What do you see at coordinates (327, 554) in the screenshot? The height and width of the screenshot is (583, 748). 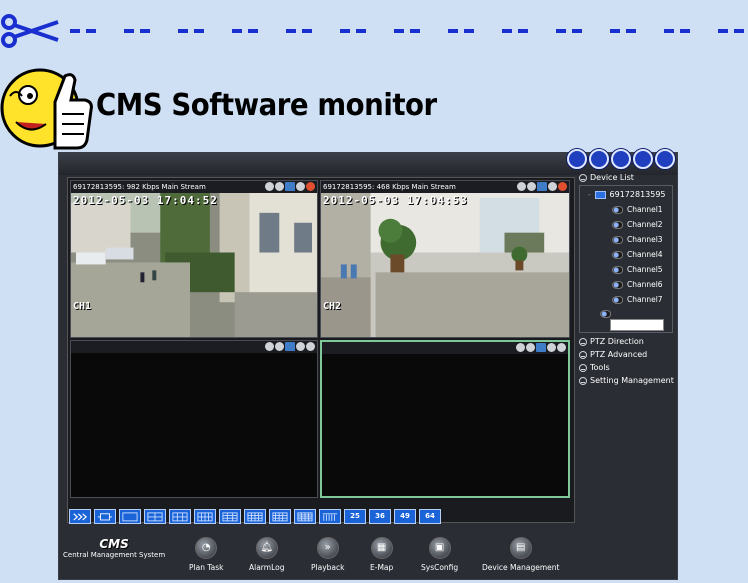 I see `playback-button: » Playback` at bounding box center [327, 554].